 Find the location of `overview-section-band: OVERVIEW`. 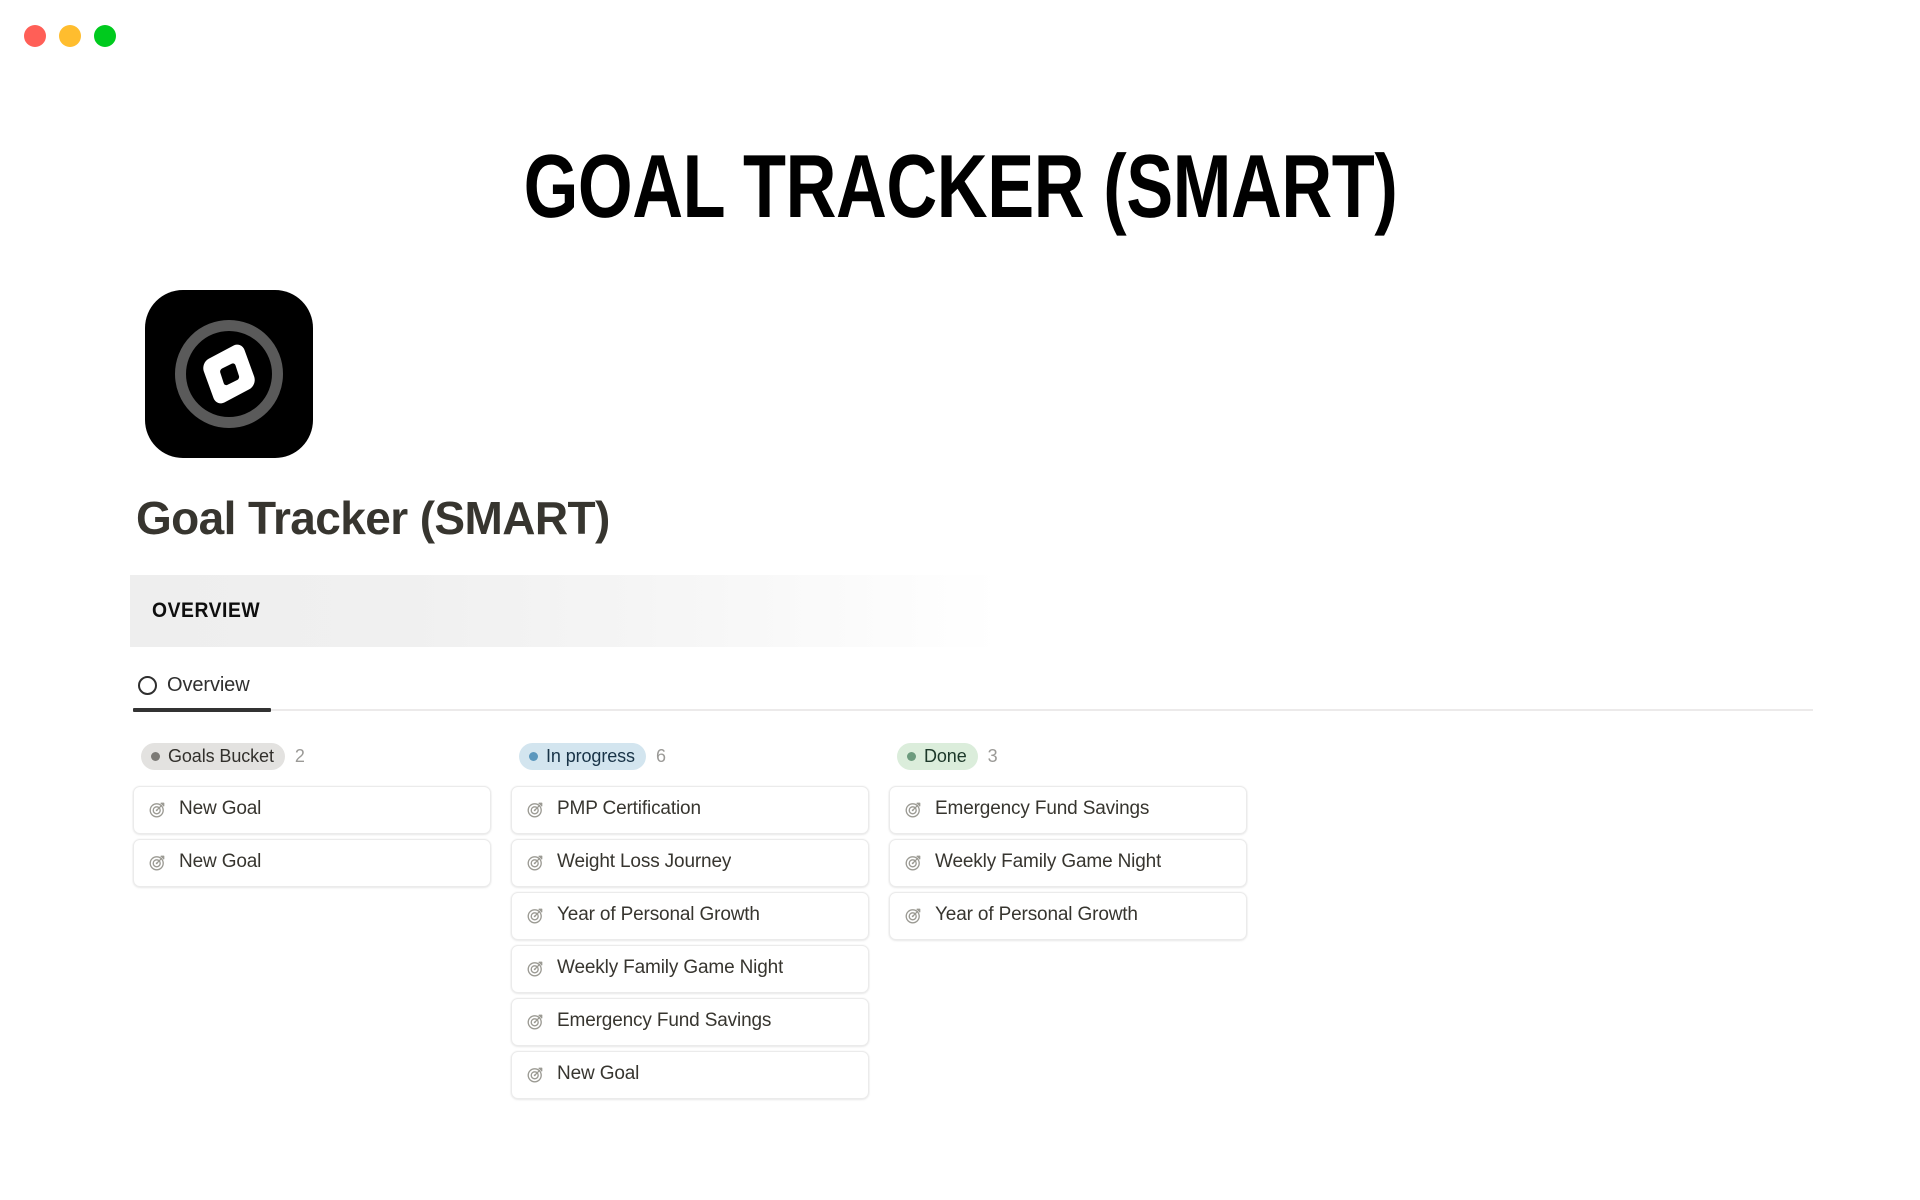

overview-section-band: OVERVIEW is located at coordinates (880, 610).